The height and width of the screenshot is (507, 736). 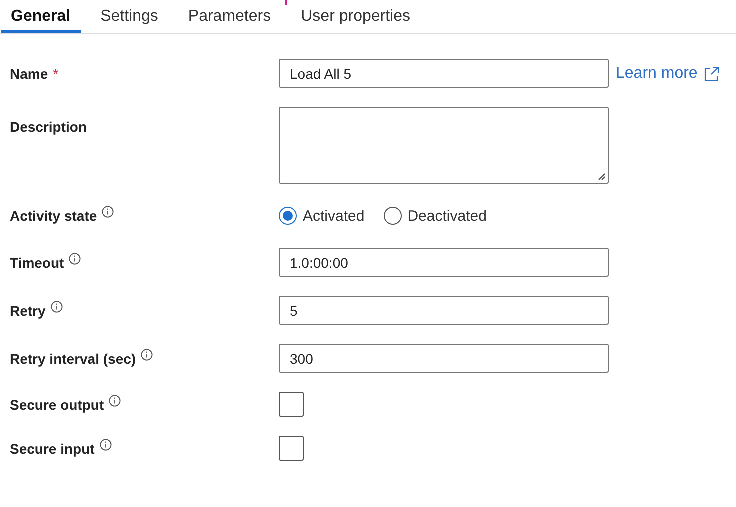 What do you see at coordinates (49, 127) in the screenshot?
I see `field-label: Description` at bounding box center [49, 127].